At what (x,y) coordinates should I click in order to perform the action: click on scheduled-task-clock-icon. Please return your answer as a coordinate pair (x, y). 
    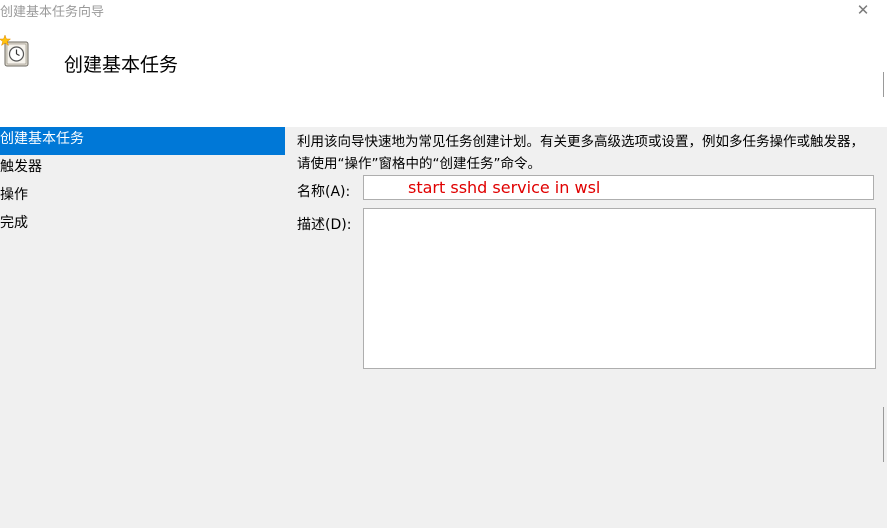
    Looking at the image, I should click on (14, 50).